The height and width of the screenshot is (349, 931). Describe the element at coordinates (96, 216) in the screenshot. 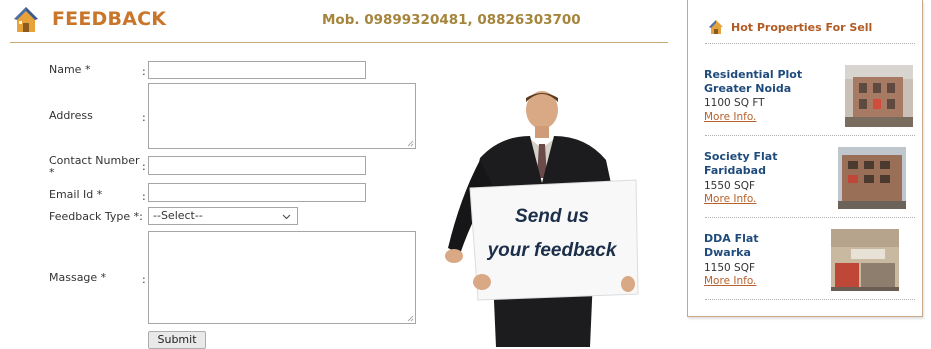

I see `feedback-type-label: Feedback Type *:` at that location.